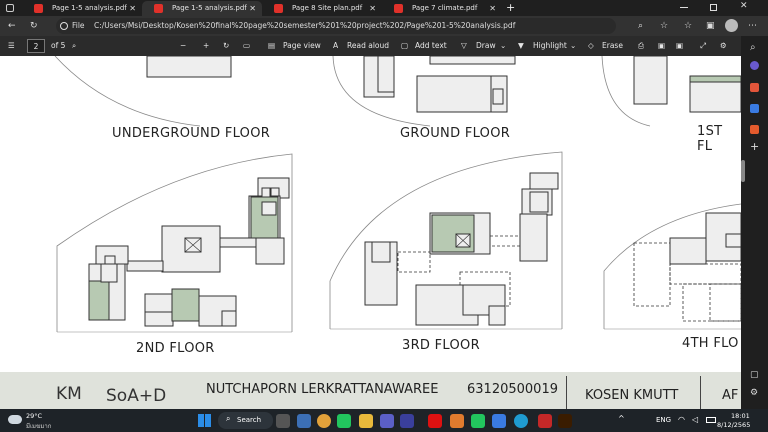 The height and width of the screenshot is (432, 768). Describe the element at coordinates (671, 91) in the screenshot. I see `first-floor-plan` at that location.